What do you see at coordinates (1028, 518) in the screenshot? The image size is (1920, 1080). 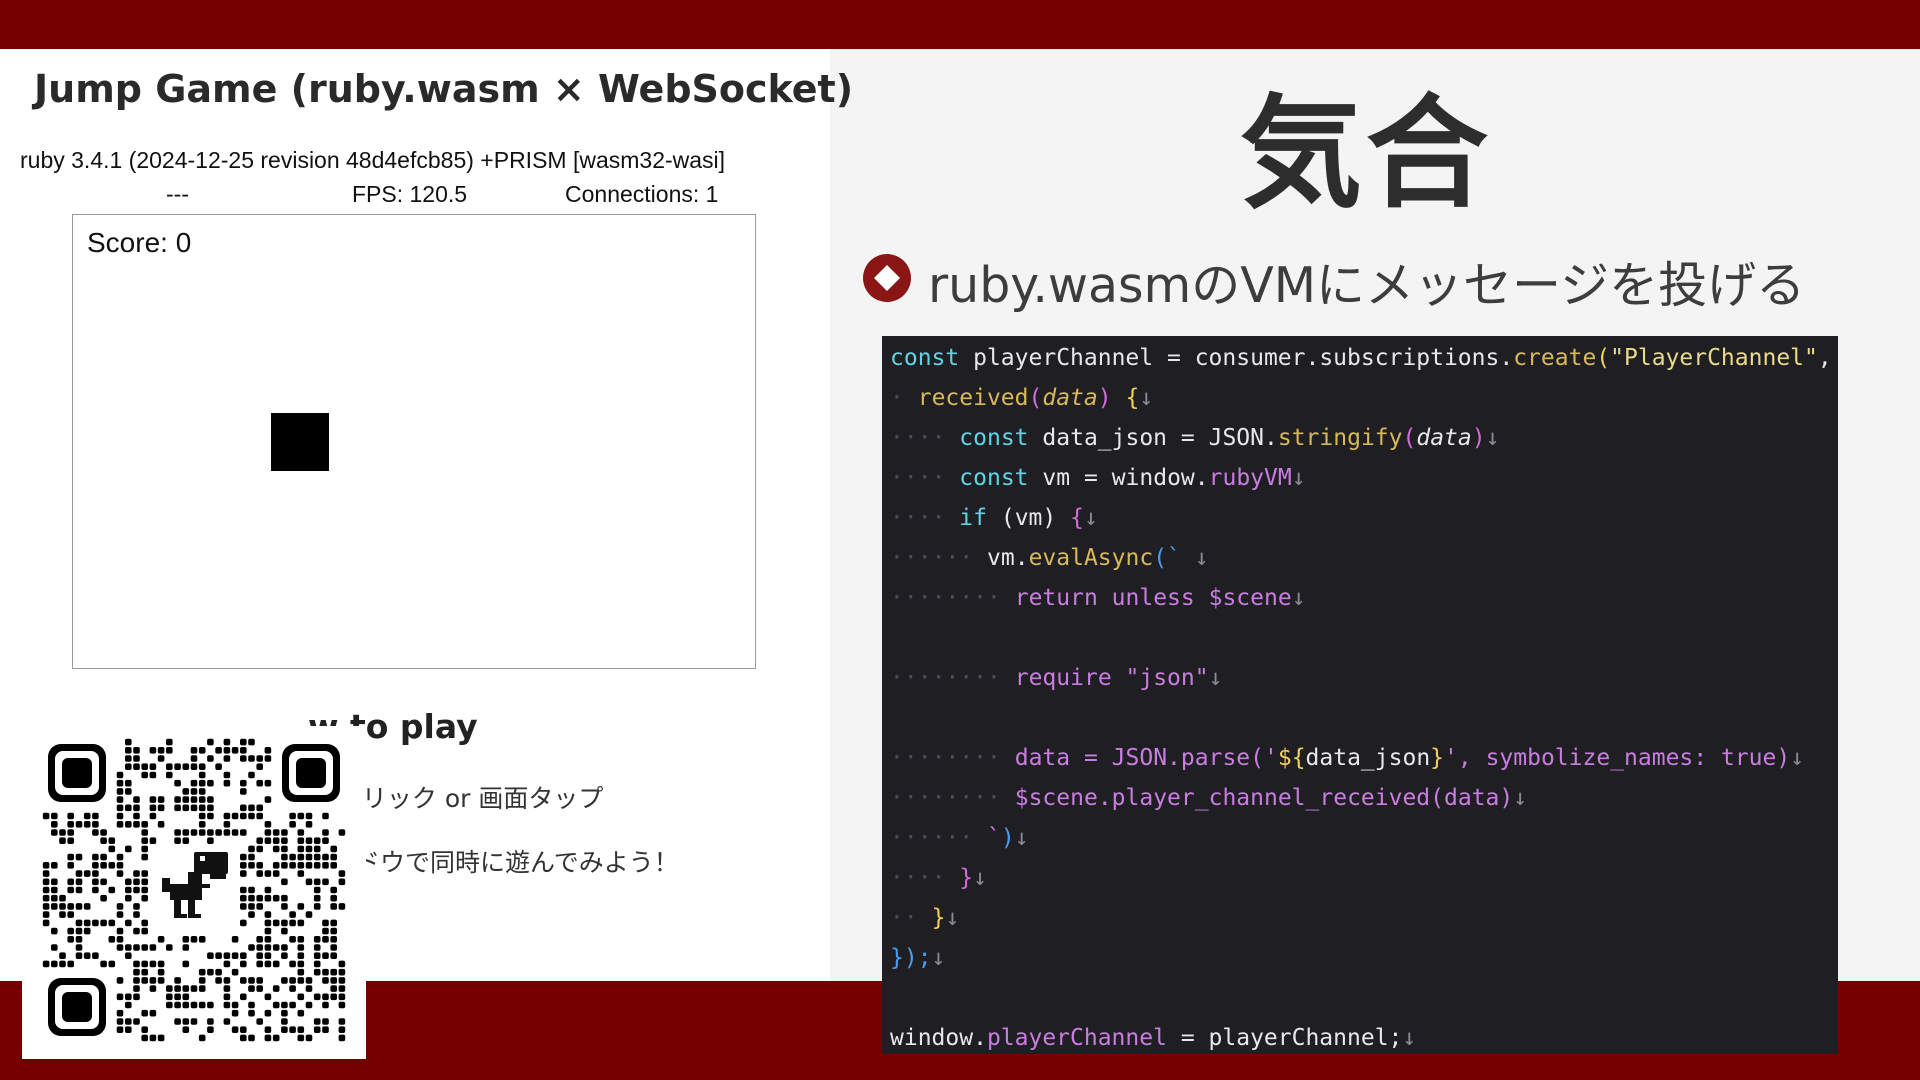 I see `code-token: (vm)` at bounding box center [1028, 518].